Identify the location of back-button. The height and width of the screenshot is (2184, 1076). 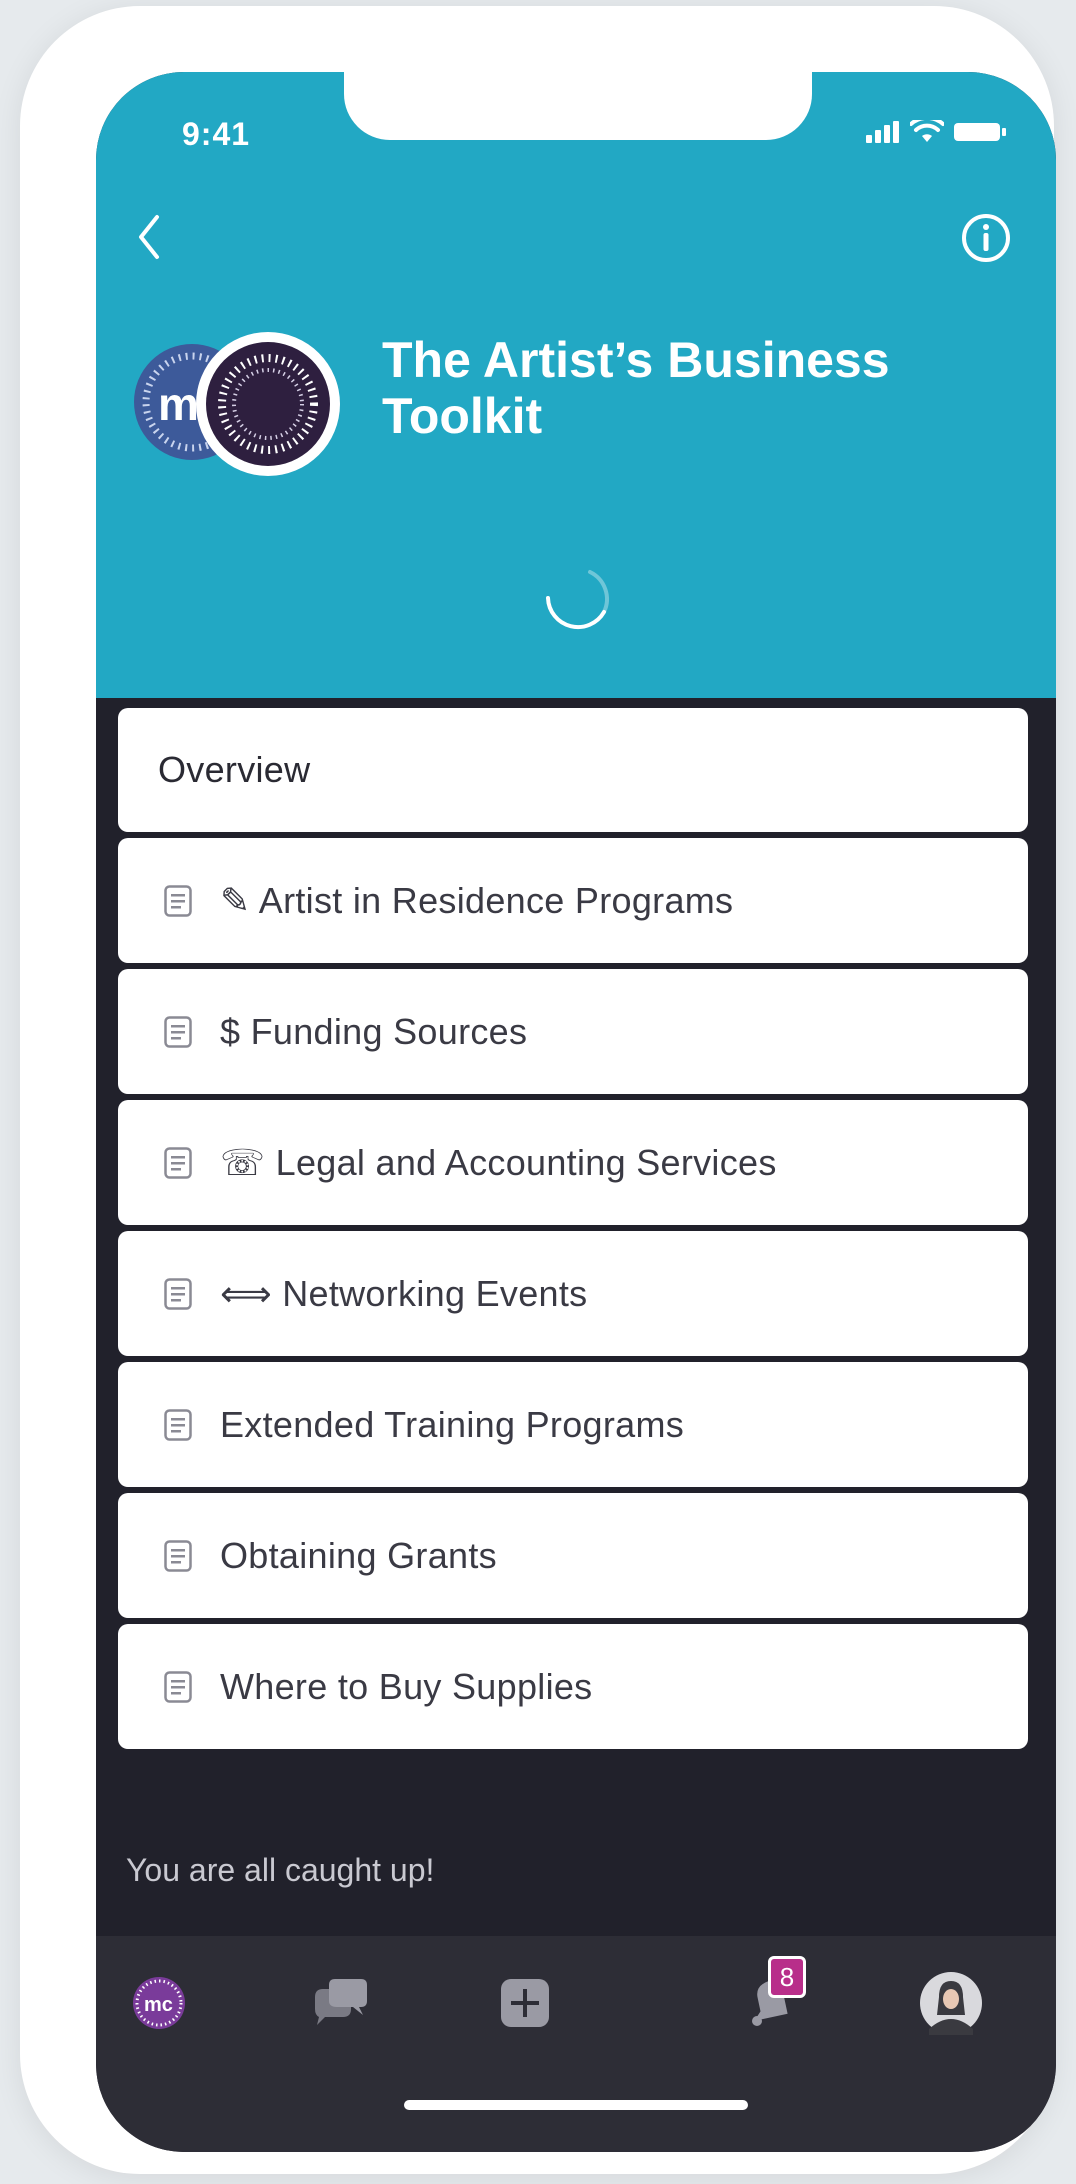
(149, 237).